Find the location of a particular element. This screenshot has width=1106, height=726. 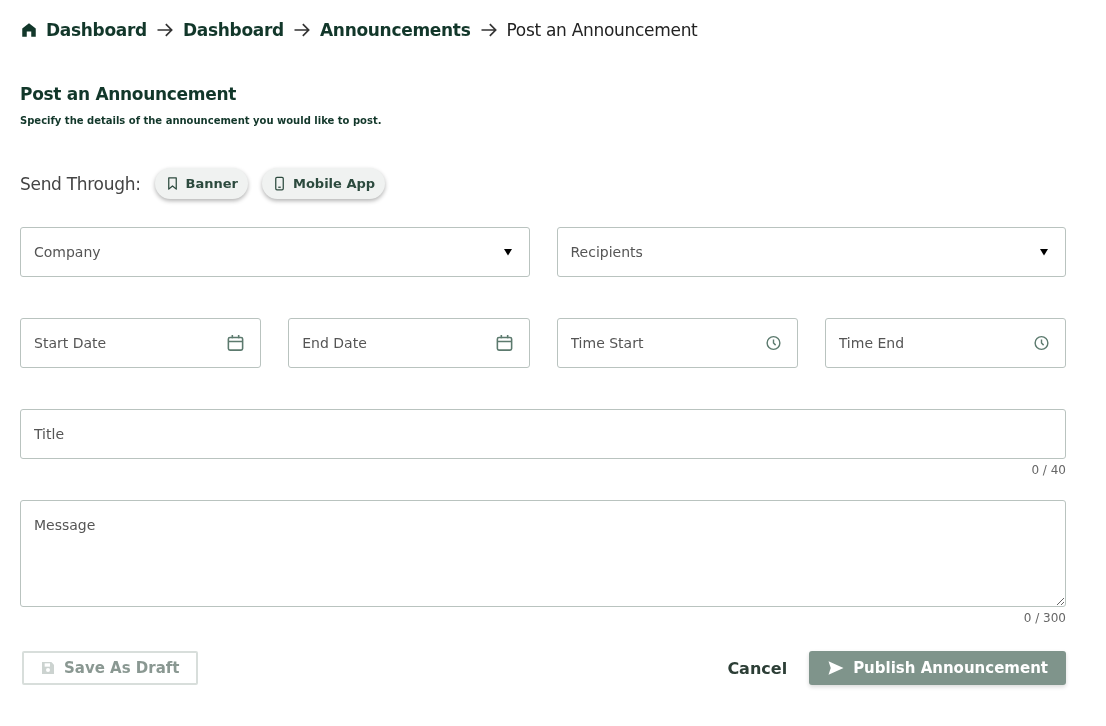

message-field: Message is located at coordinates (543, 553).